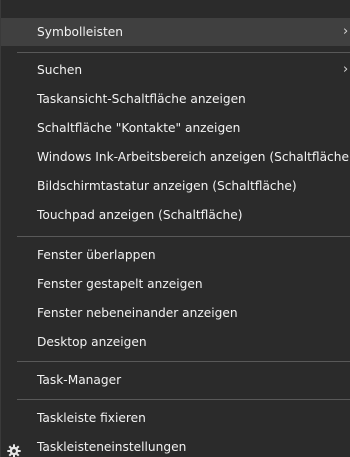  I want to click on menu-item-fenster-ueberlappen: Fenster überlappen, so click(175, 255).